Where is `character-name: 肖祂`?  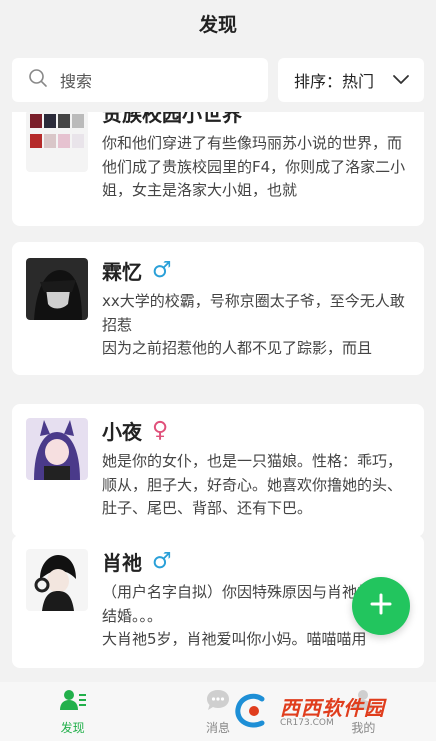 character-name: 肖祂 is located at coordinates (122, 563).